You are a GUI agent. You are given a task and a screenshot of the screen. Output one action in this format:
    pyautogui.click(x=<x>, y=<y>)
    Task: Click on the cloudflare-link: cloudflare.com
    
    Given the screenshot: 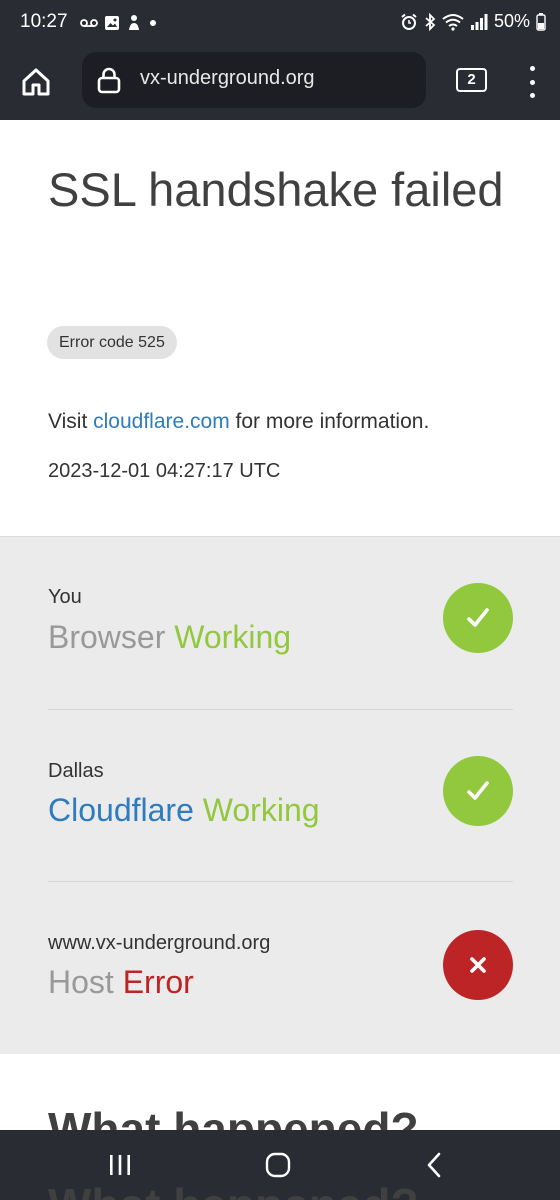 What is the action you would take?
    pyautogui.click(x=161, y=421)
    